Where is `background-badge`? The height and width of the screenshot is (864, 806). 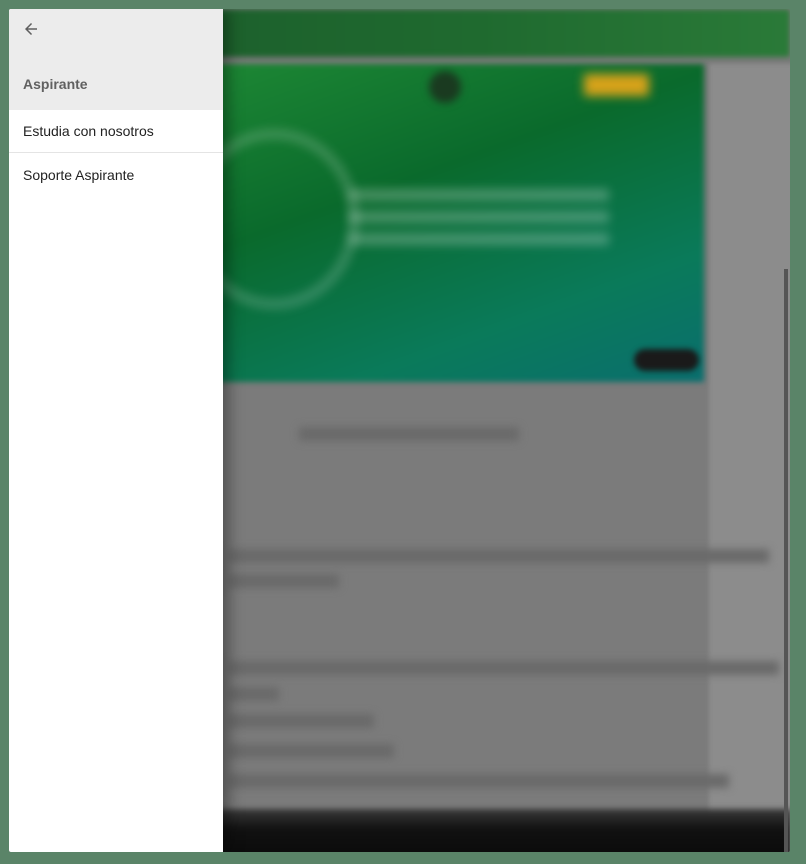
background-badge is located at coordinates (666, 360).